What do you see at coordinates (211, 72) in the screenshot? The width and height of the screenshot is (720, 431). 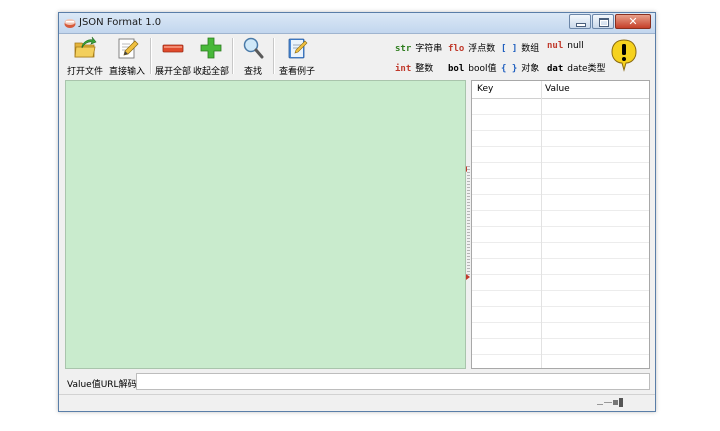 I see `collapse-all-label: 收起全部` at bounding box center [211, 72].